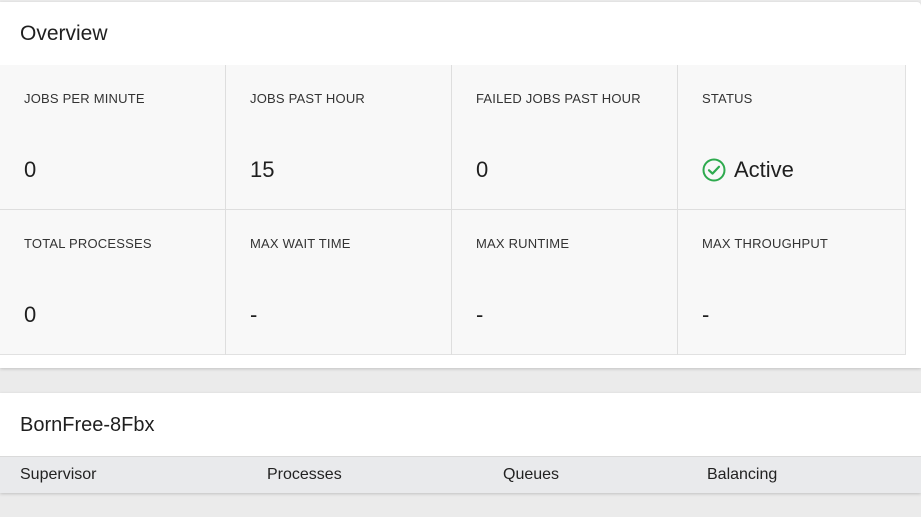 The height and width of the screenshot is (517, 921). I want to click on stat-label: Total Processes, so click(88, 243).